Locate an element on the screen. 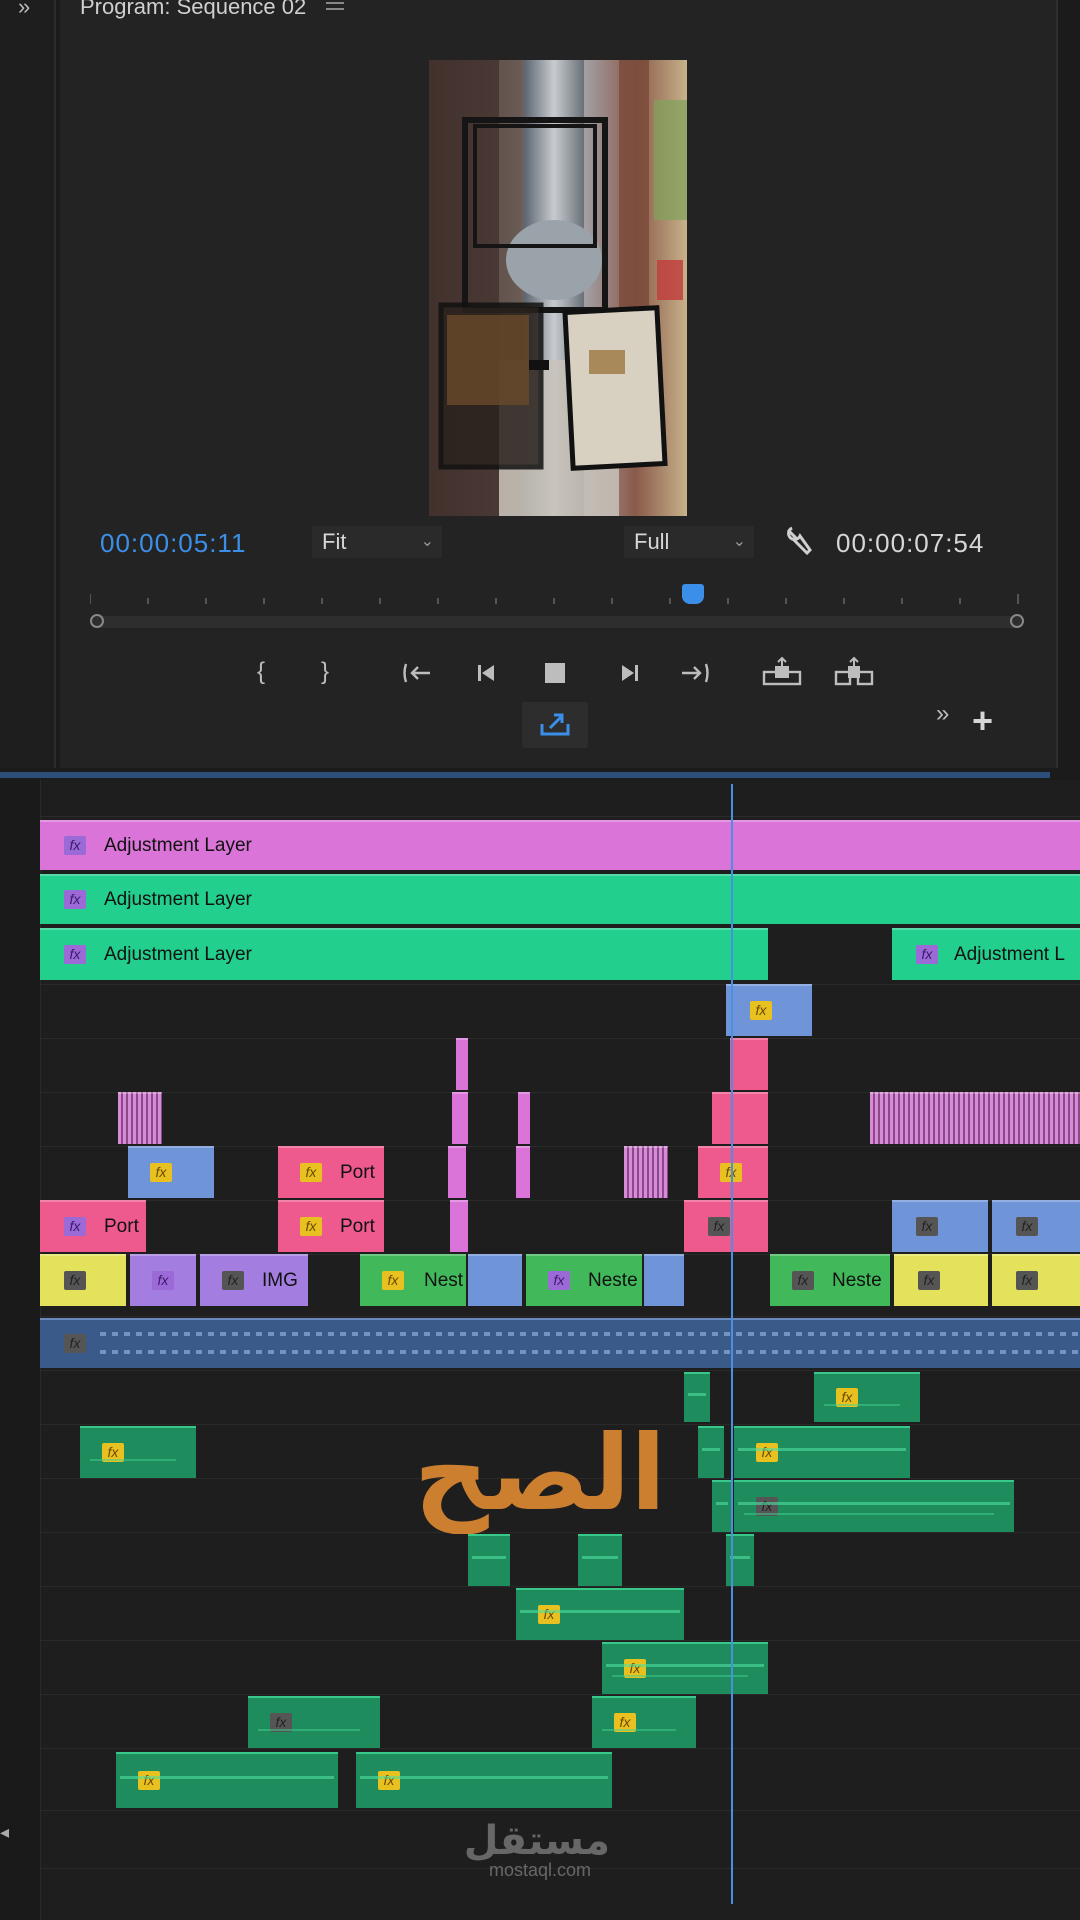  mark-in-button: { is located at coordinates (261, 672).